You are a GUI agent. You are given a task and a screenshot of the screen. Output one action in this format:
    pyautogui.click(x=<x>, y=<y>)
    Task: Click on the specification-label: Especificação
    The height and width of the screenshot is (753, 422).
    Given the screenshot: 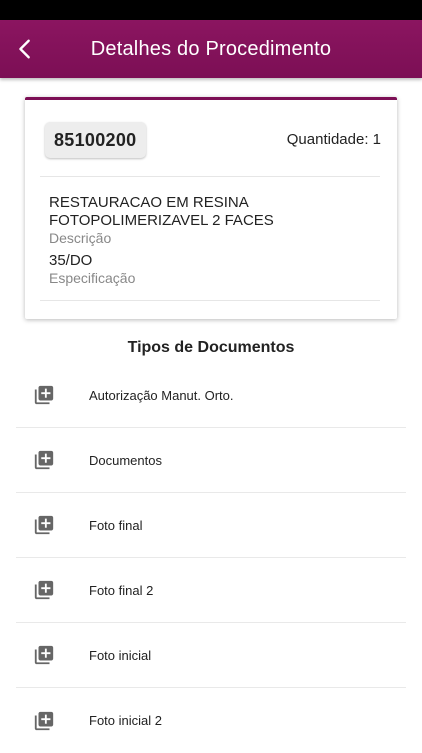 What is the action you would take?
    pyautogui.click(x=92, y=278)
    